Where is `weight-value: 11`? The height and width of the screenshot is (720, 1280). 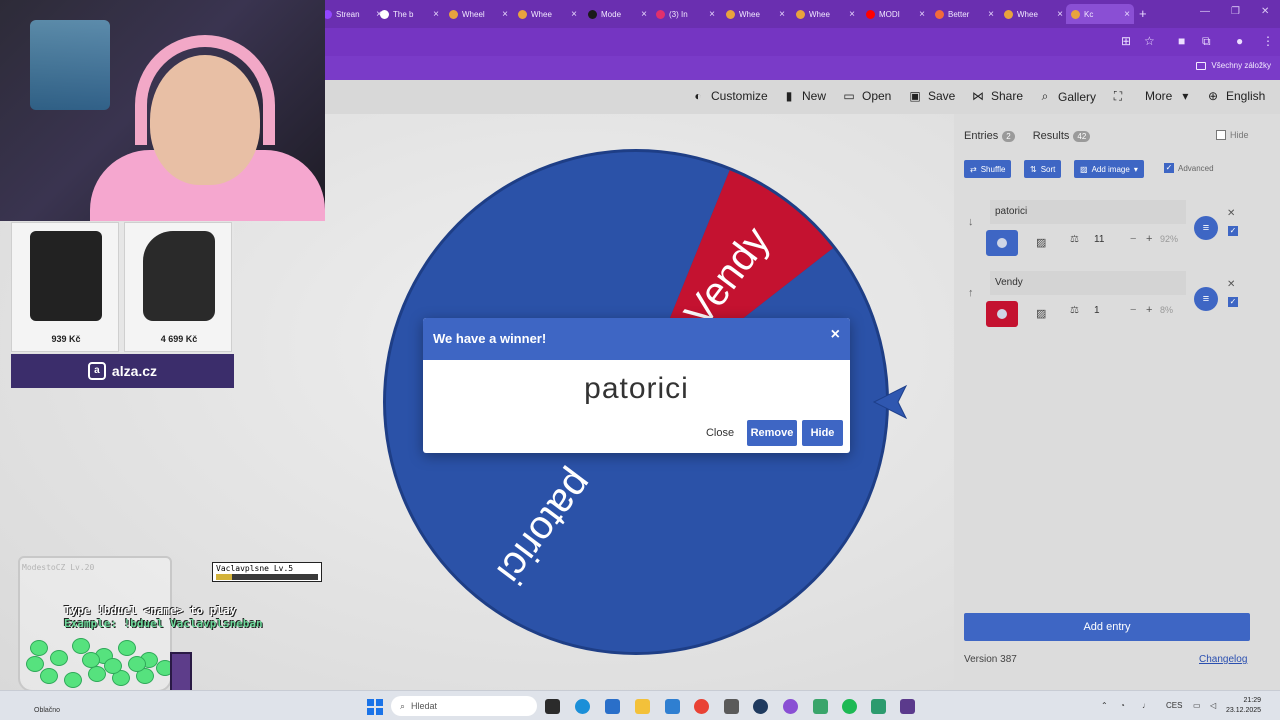
weight-value: 11 is located at coordinates (1099, 239).